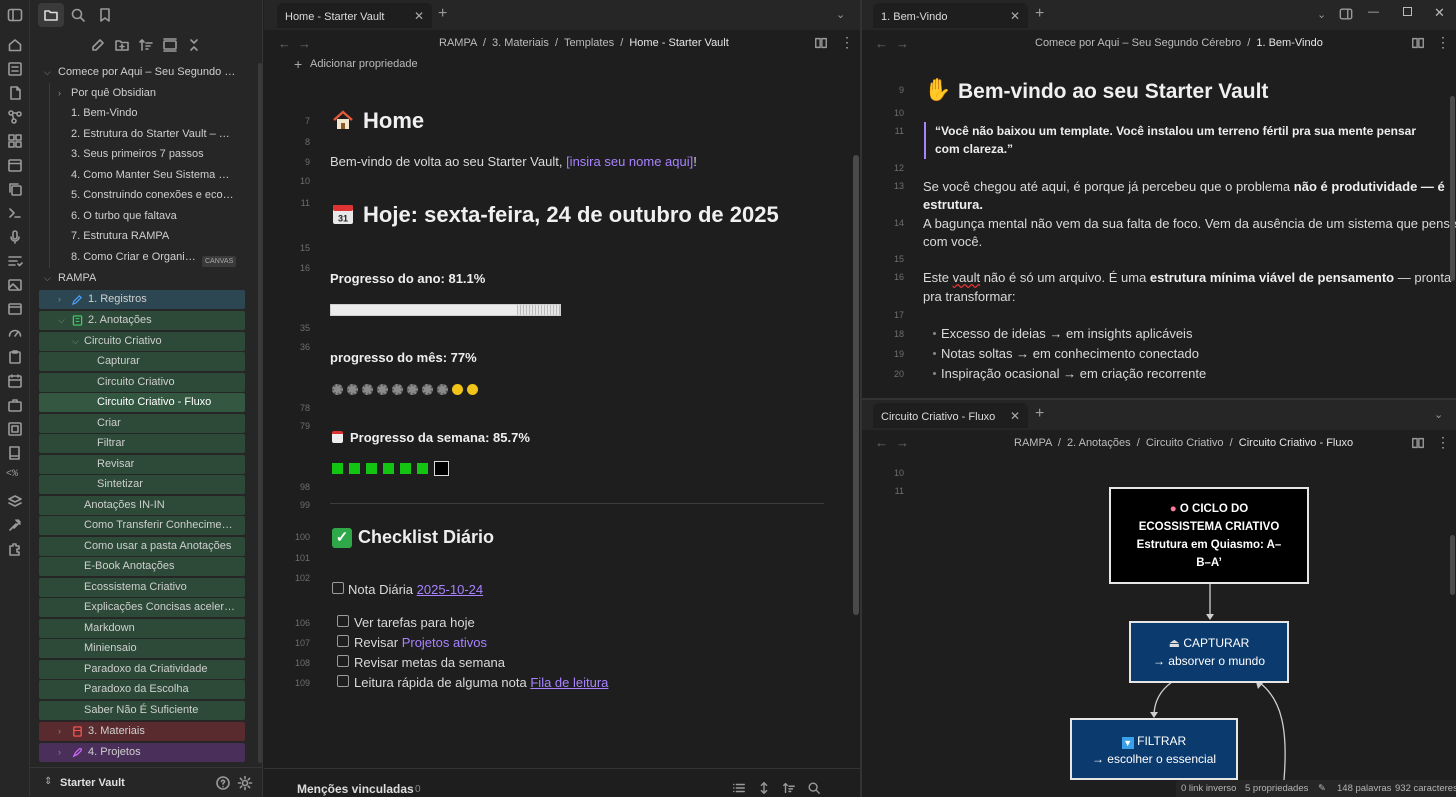  Describe the element at coordinates (151, 93) in the screenshot. I see `folder-por-que: Por quê Obsidian` at that location.